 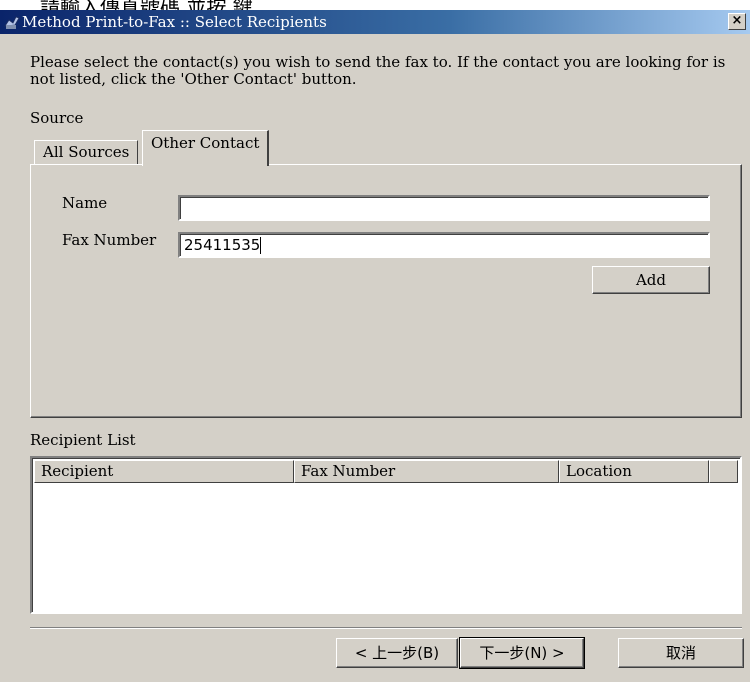 I want to click on add-button: Add, so click(x=651, y=280).